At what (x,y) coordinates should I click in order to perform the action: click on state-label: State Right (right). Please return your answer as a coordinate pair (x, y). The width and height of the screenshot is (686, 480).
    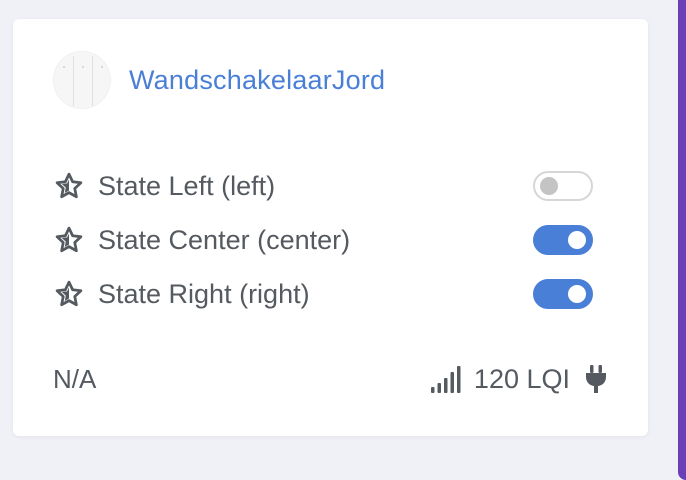
    Looking at the image, I should click on (204, 293).